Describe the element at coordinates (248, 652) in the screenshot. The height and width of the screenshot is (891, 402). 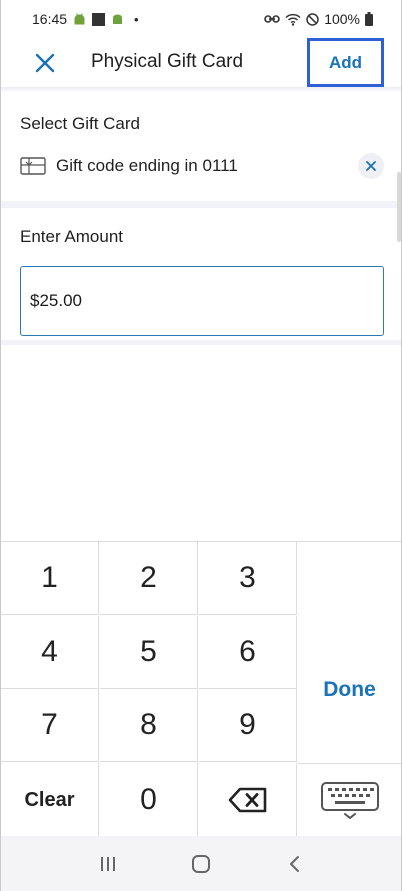
I see `key-6: 6` at that location.